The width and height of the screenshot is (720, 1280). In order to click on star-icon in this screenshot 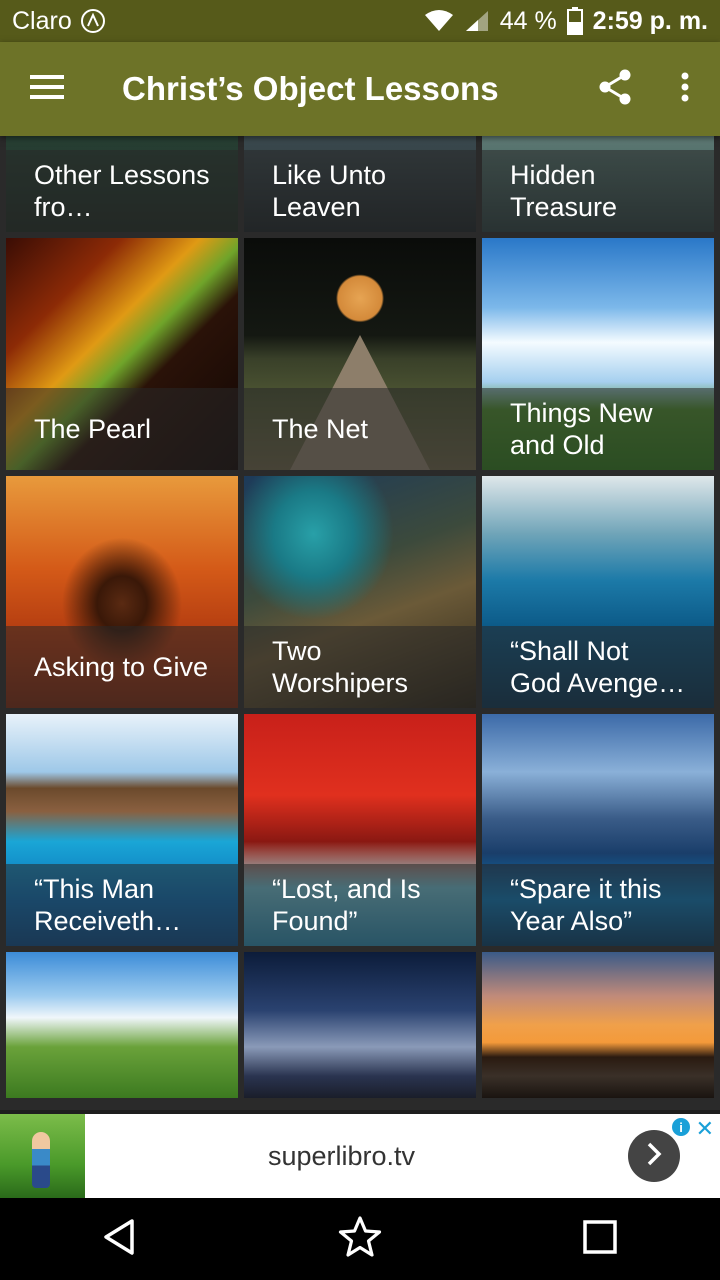, I will do `click(360, 1239)`.